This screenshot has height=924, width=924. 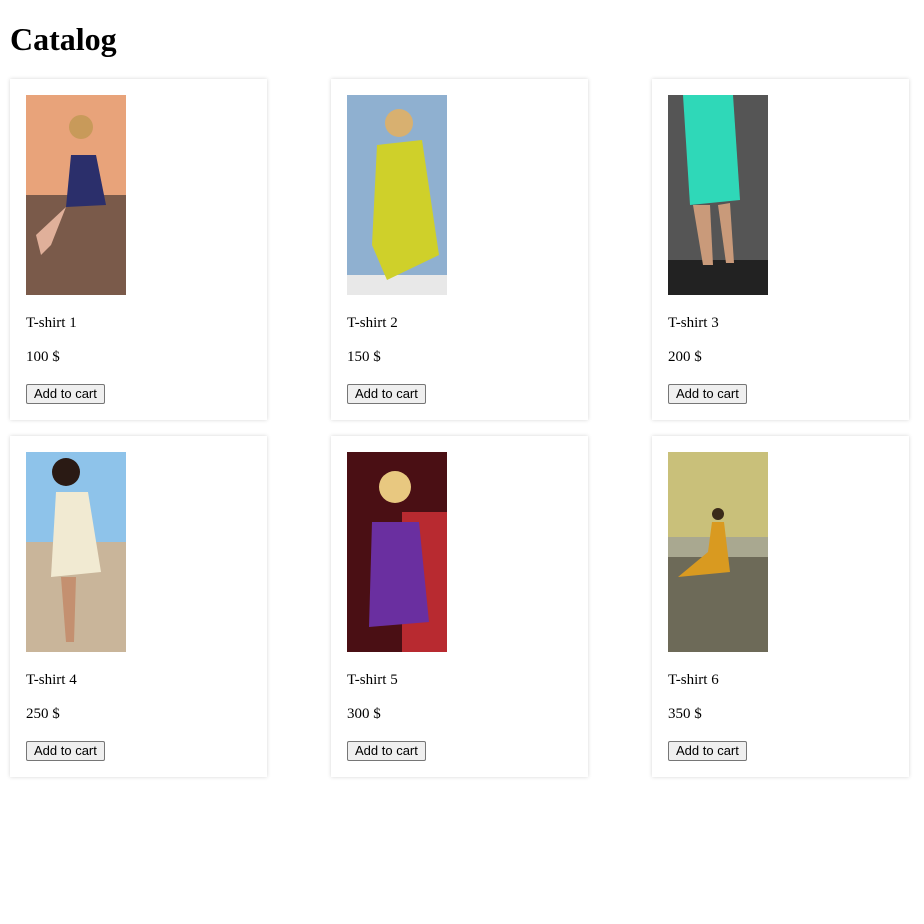 I want to click on product-card: T-shirt 4 250 $ Add to cart, so click(x=138, y=606).